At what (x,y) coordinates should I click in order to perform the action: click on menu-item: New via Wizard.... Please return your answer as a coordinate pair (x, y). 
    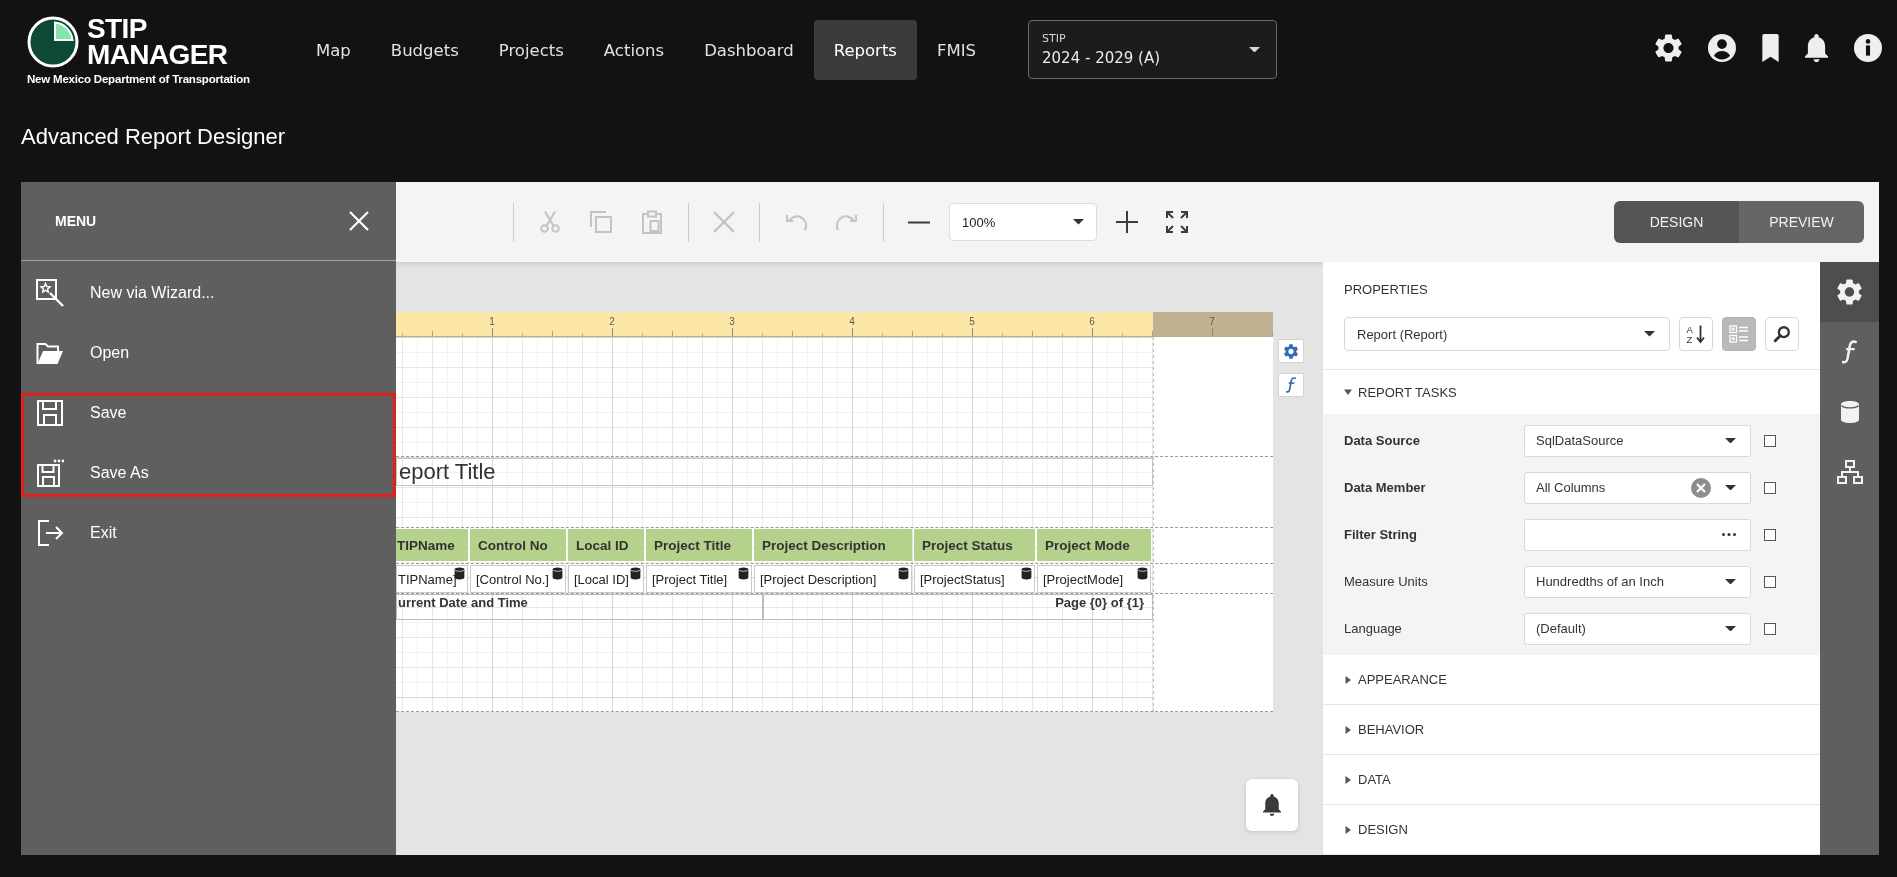
    Looking at the image, I should click on (208, 293).